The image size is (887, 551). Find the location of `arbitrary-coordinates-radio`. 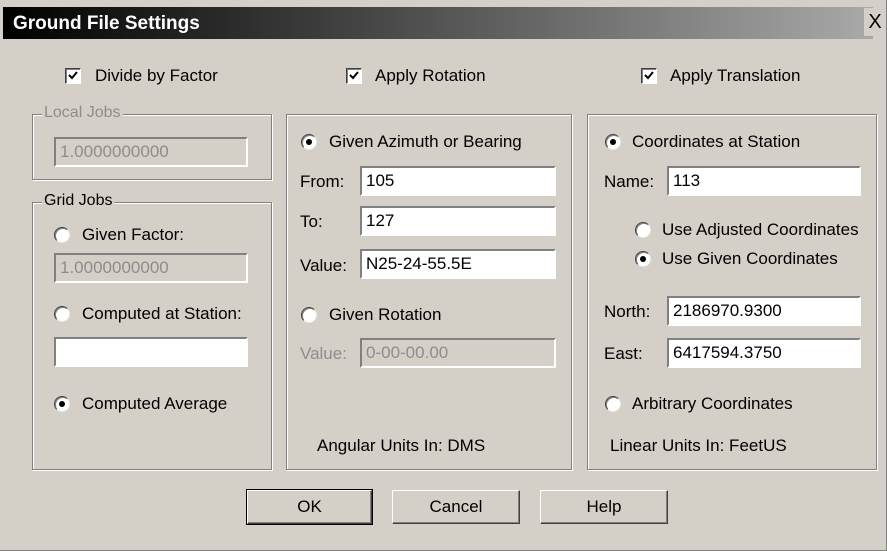

arbitrary-coordinates-radio is located at coordinates (613, 404).